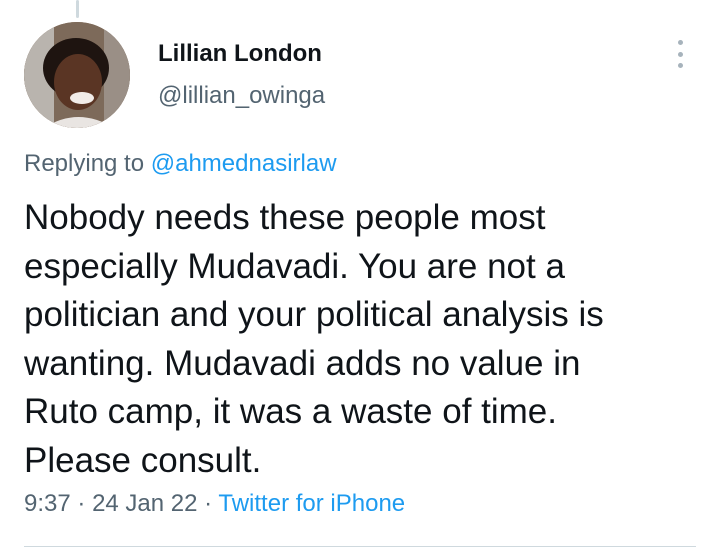 The height and width of the screenshot is (548, 720). What do you see at coordinates (244, 163) in the screenshot?
I see `reply-mention-link: @ahmednasirlaw` at bounding box center [244, 163].